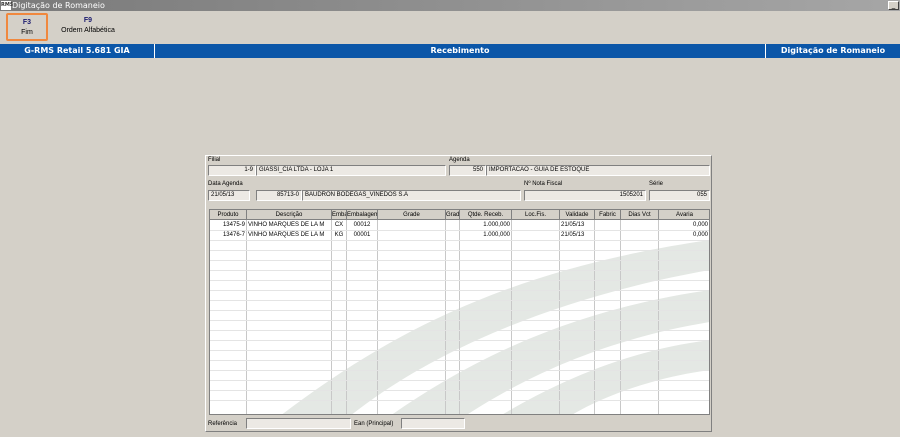  What do you see at coordinates (598, 170) in the screenshot?
I see `agenda-desc-field: IMPORTACAO - GUIA DE ESTOQUE` at bounding box center [598, 170].